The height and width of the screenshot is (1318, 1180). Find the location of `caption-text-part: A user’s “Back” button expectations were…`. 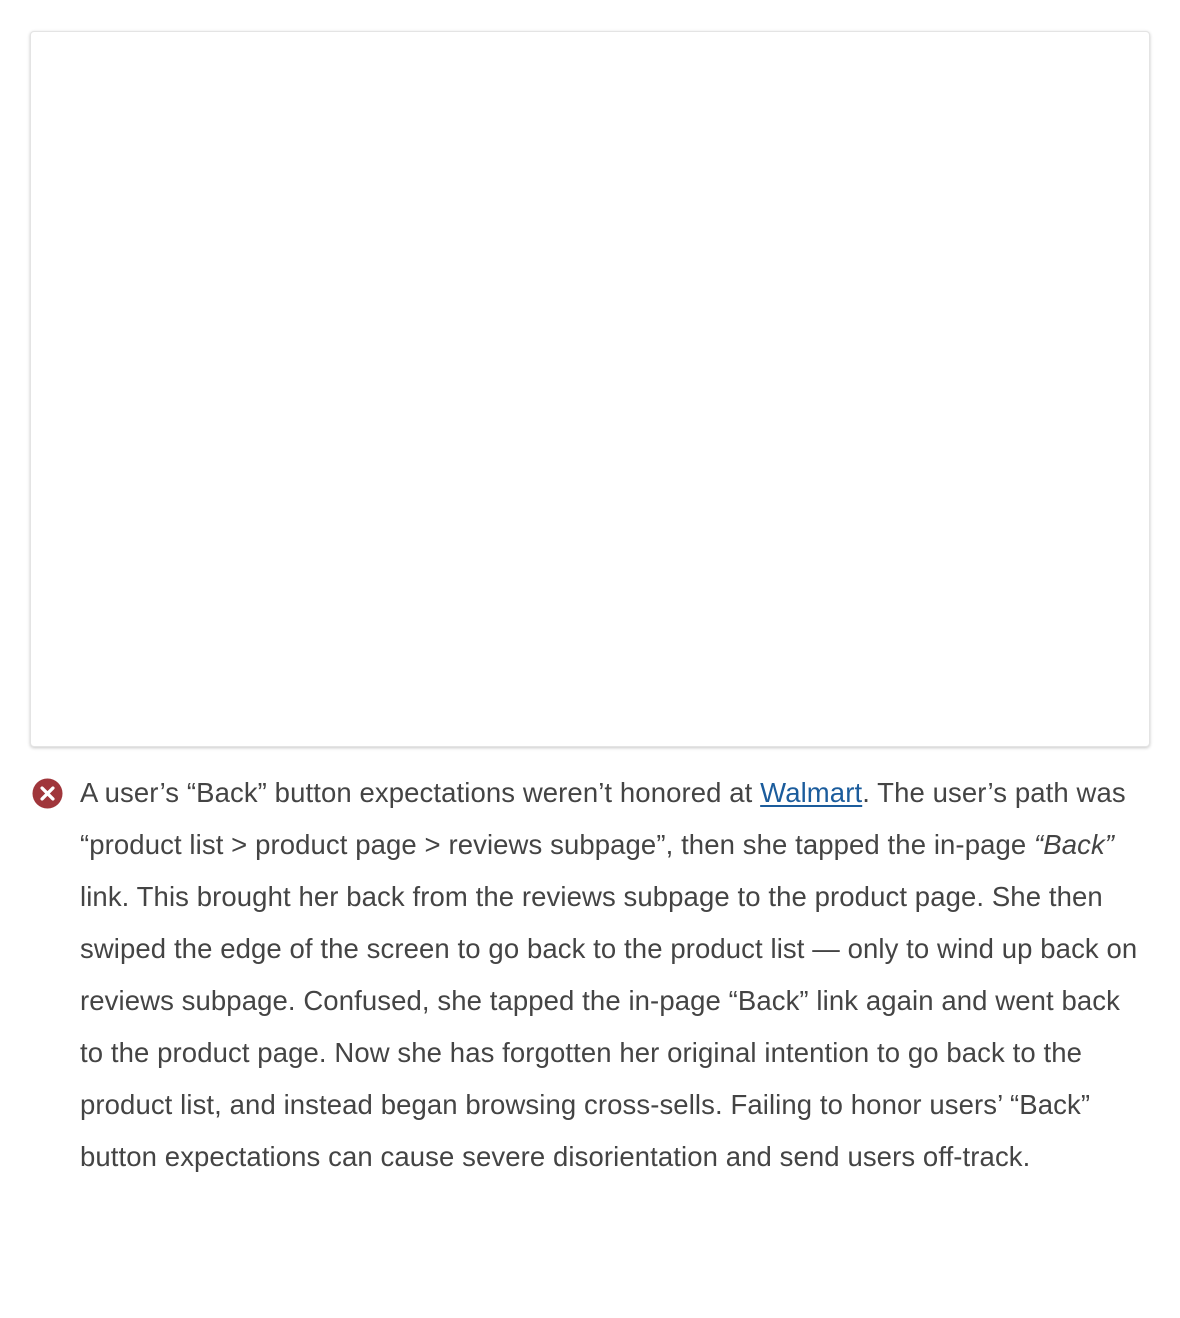

caption-text-part: A user’s “Back” button expectations were… is located at coordinates (420, 792).